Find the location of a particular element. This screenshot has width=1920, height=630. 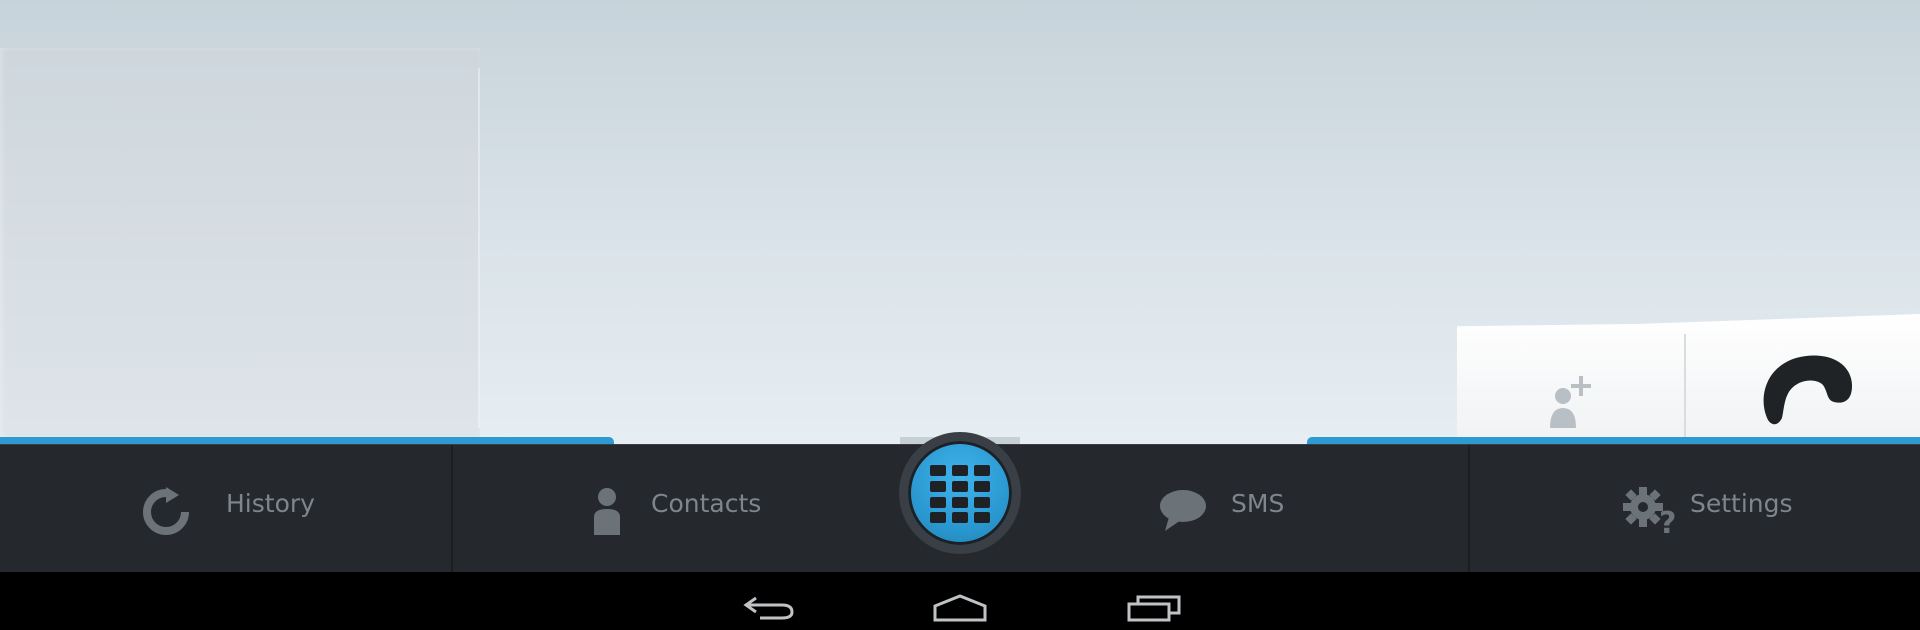

person-icon is located at coordinates (607, 511).